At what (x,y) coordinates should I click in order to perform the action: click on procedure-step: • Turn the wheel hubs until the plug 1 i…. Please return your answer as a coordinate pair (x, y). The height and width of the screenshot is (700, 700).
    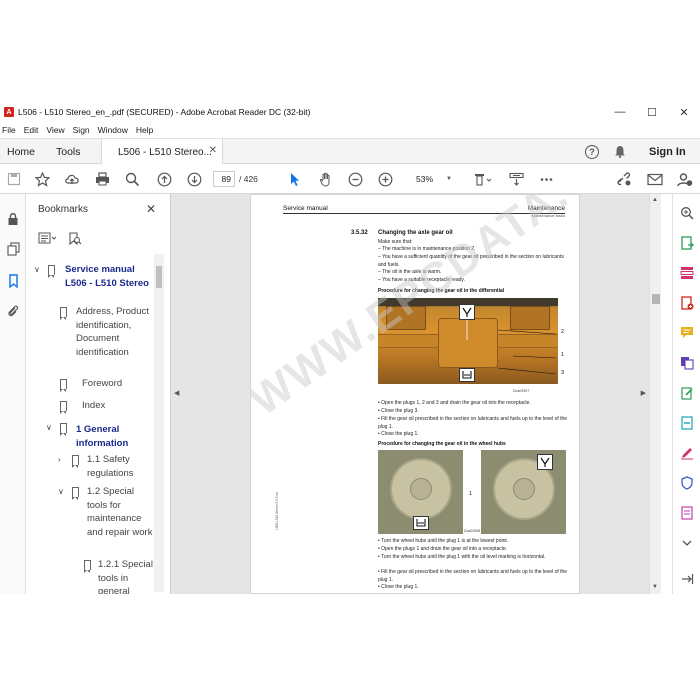
    Looking at the image, I should click on (443, 541).